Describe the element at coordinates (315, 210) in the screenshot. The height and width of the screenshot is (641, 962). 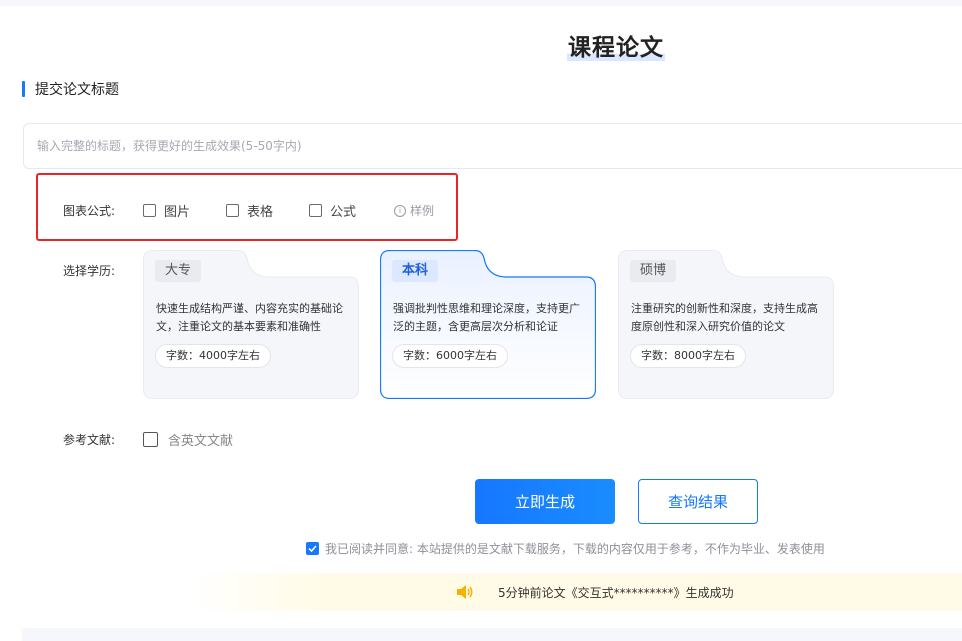
I see `formula-checkbox` at that location.